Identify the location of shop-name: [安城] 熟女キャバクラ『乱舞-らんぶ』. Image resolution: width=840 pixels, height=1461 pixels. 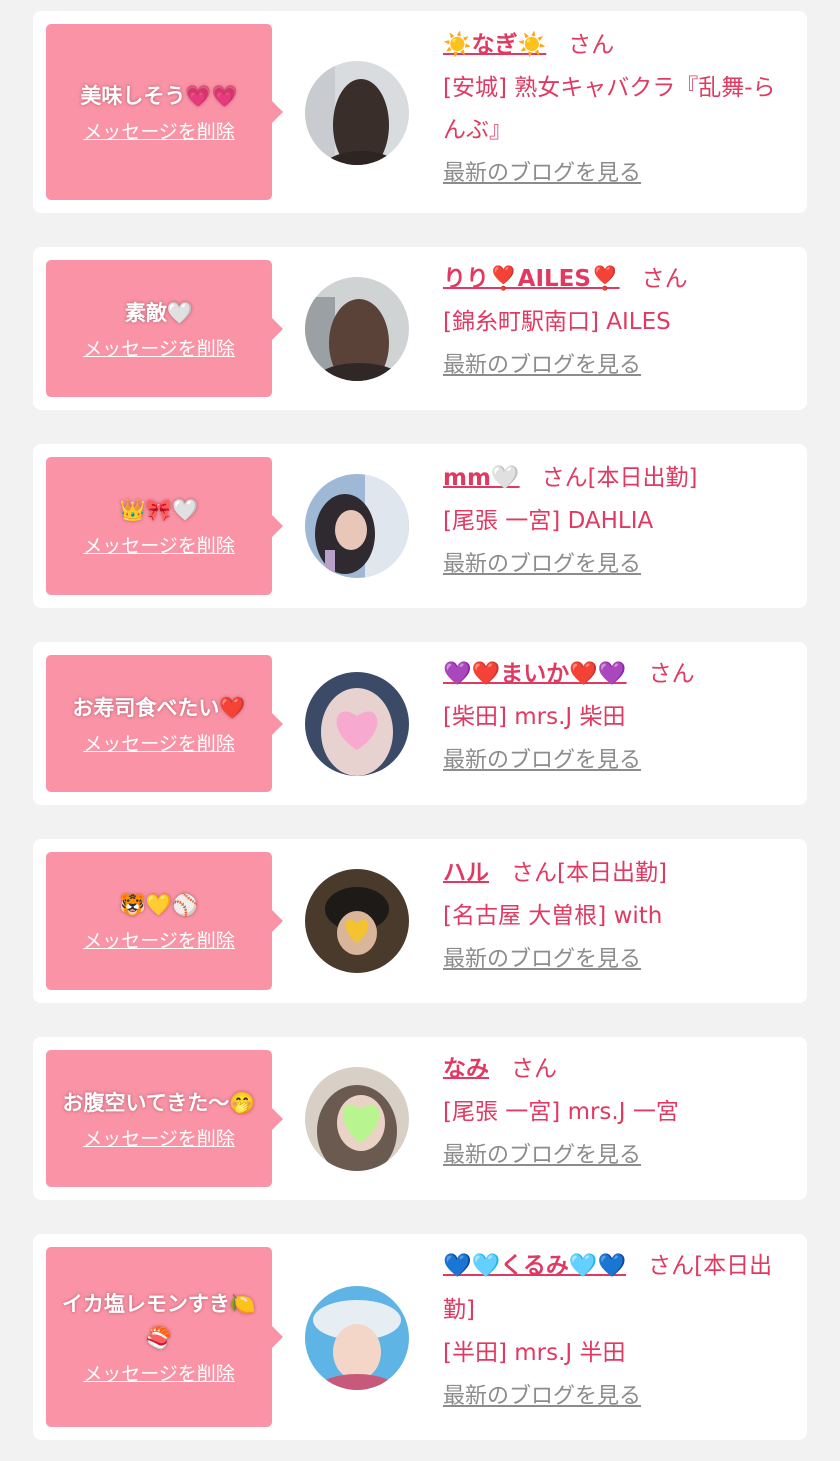
(609, 109).